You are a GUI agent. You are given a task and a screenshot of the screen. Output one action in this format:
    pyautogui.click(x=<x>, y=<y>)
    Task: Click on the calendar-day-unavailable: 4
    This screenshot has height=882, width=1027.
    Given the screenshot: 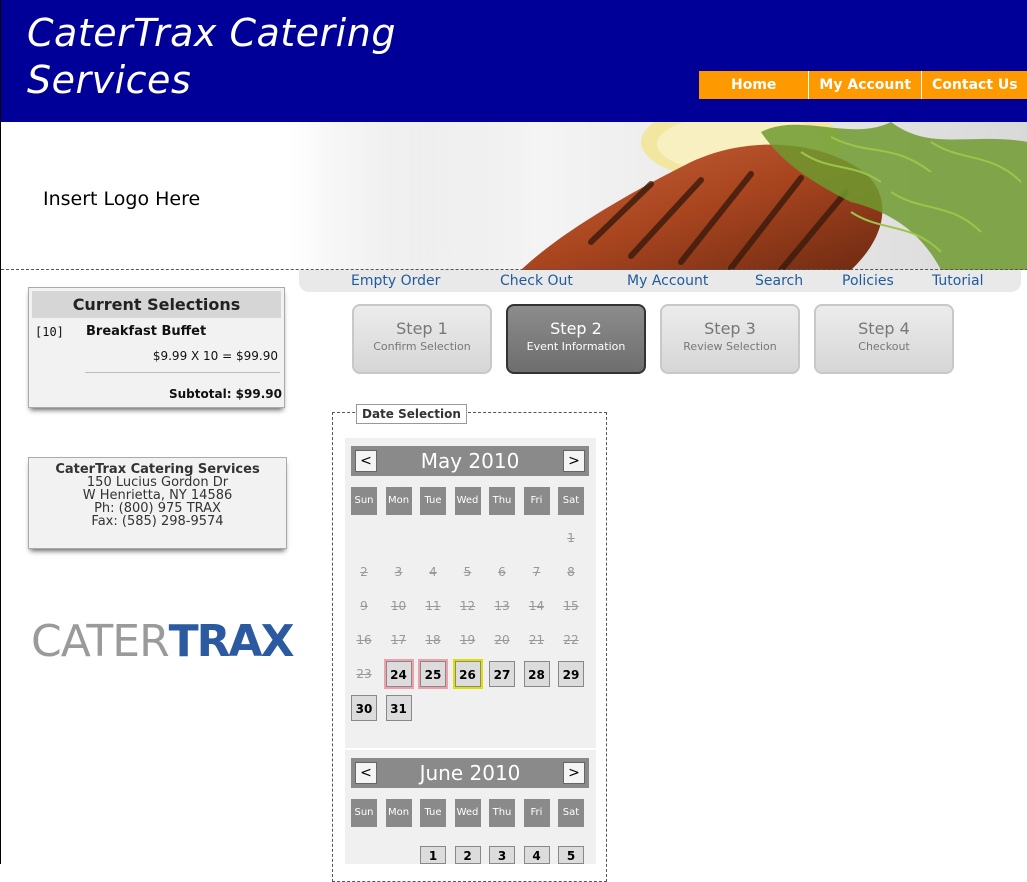 What is the action you would take?
    pyautogui.click(x=433, y=572)
    